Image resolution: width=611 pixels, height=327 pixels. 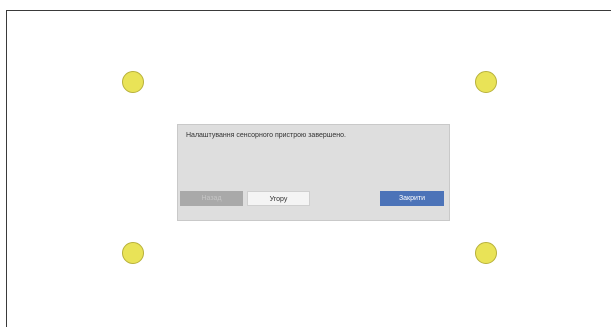 What do you see at coordinates (133, 253) in the screenshot?
I see `calibration-target-bottom-left-icon` at bounding box center [133, 253].